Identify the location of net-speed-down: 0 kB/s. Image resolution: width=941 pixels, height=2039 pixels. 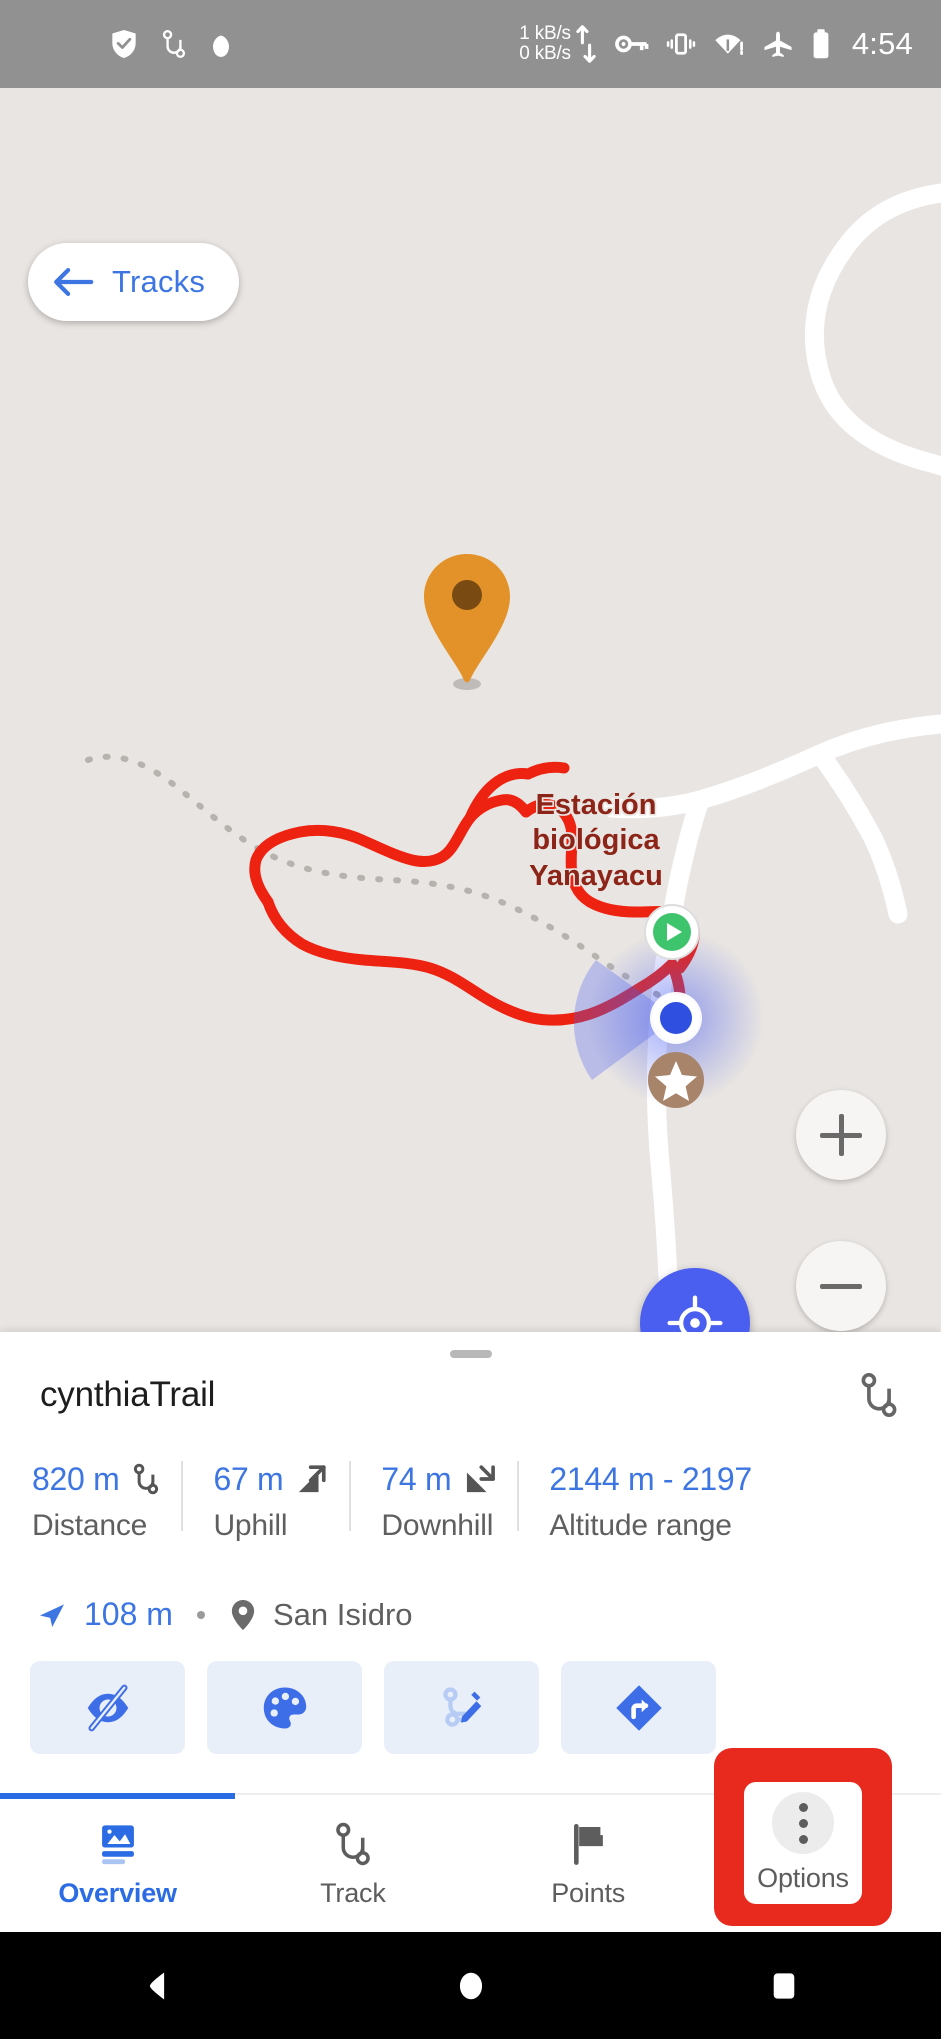
(545, 53).